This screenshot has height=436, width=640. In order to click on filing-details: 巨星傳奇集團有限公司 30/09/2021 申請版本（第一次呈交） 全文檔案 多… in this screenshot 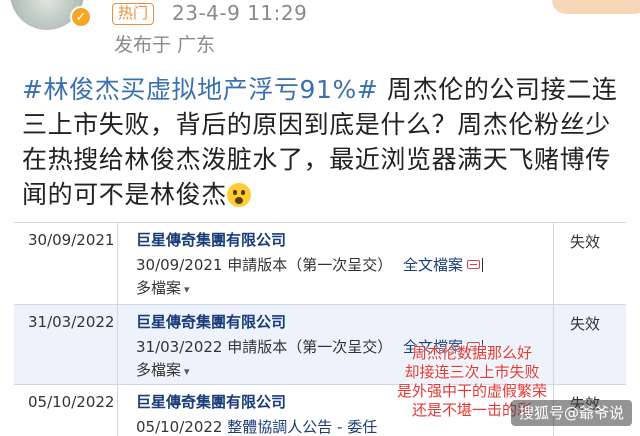, I will do `click(336, 263)`.